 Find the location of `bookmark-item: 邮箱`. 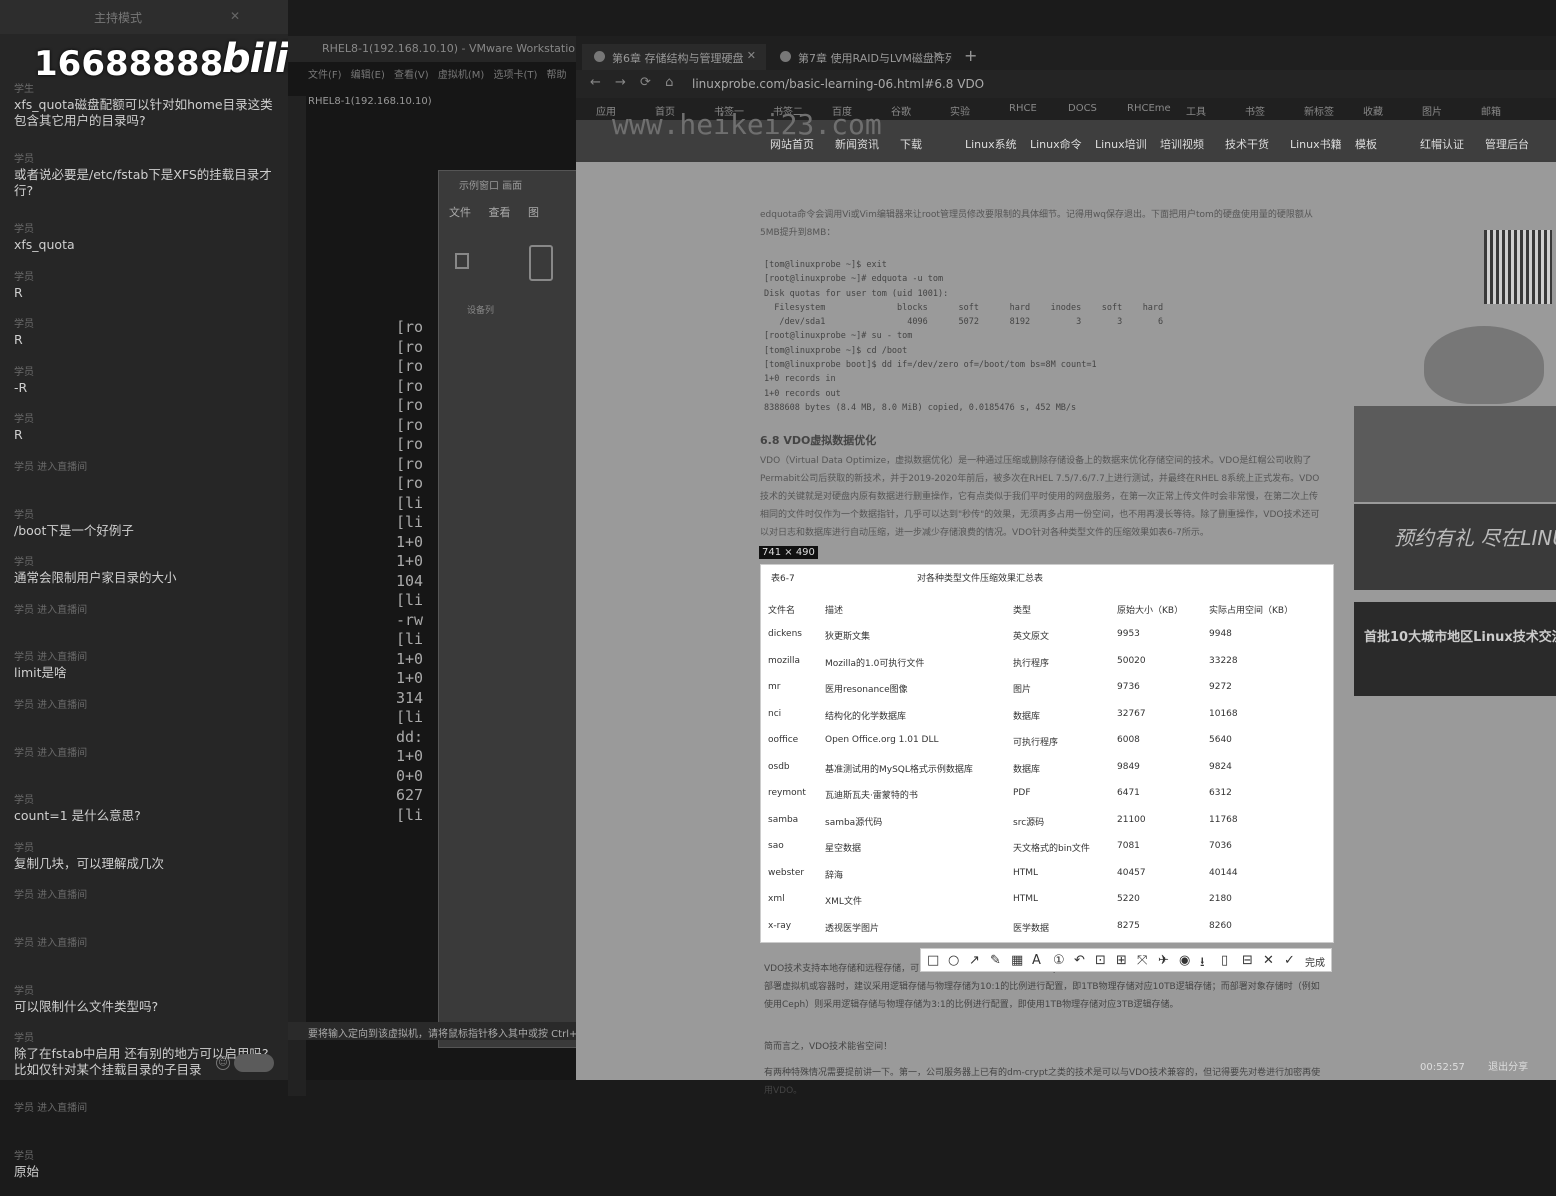

bookmark-item: 邮箱 is located at coordinates (1491, 110).